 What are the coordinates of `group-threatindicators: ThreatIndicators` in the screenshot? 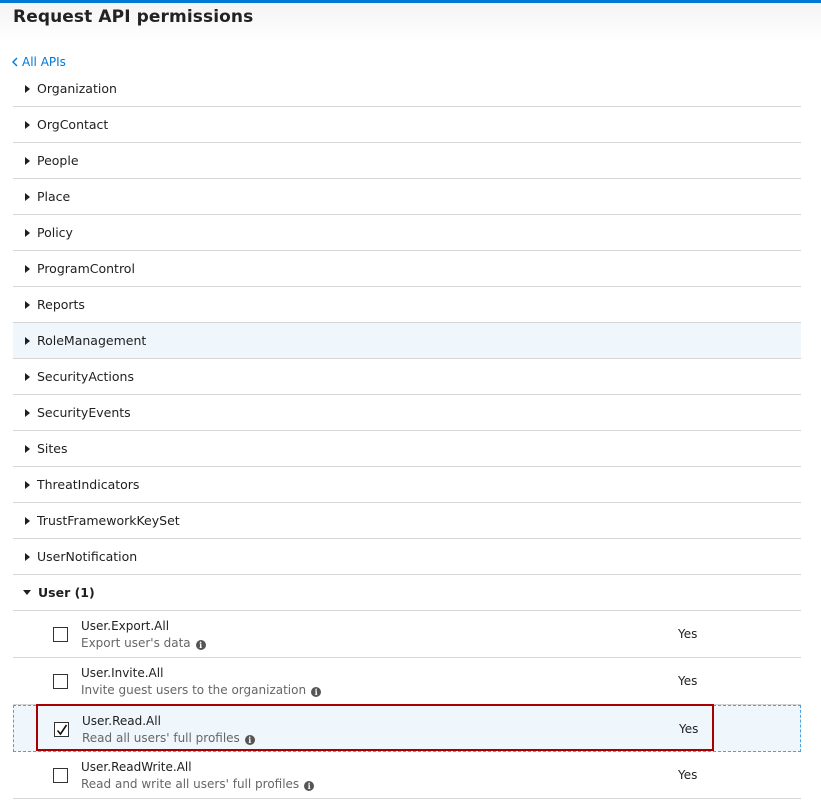 It's located at (407, 485).